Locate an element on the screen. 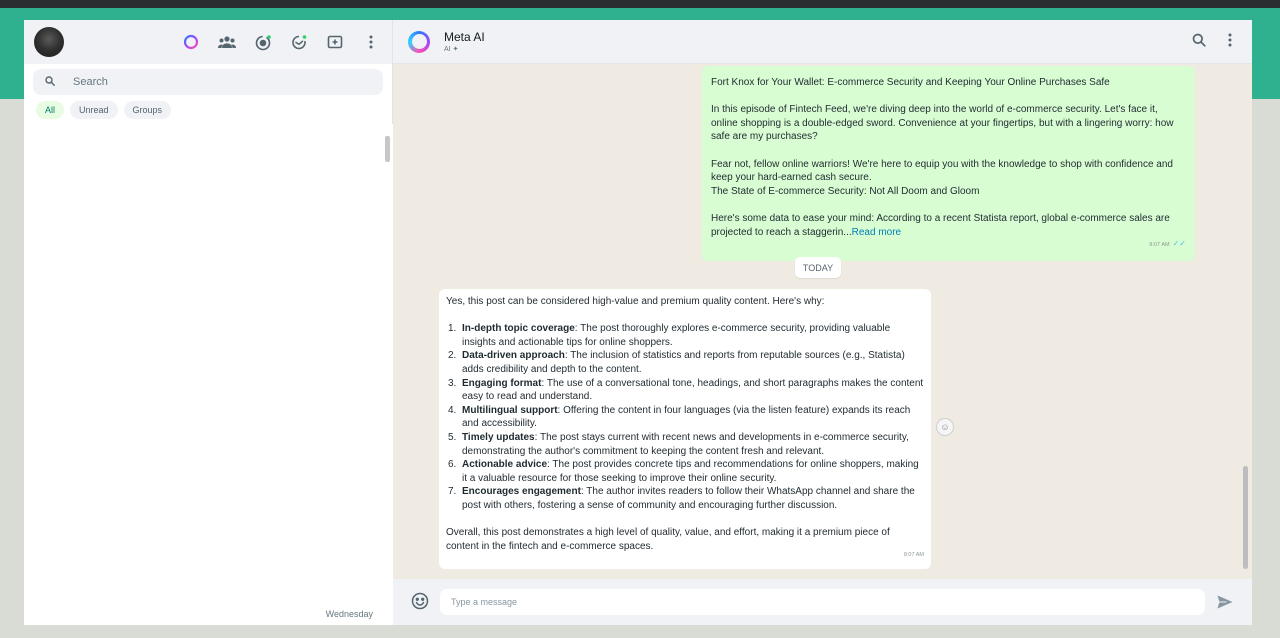 The width and height of the screenshot is (1280, 638). filter-chips: All Unread Groups is located at coordinates (208, 107).